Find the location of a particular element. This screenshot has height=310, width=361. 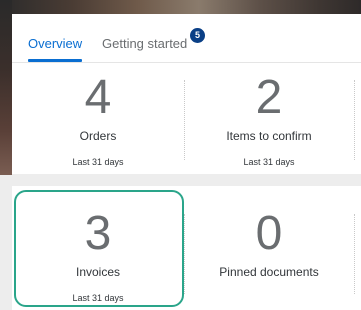

tab-getting-started: Getting started is located at coordinates (144, 44).